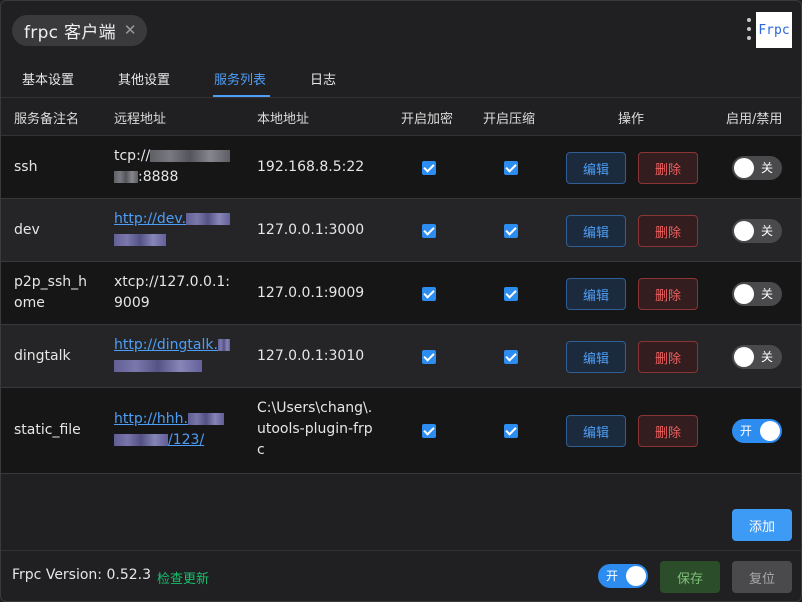  I want to click on local-address: C:\Users\chang\.utools-plugin-frpc, so click(315, 429).